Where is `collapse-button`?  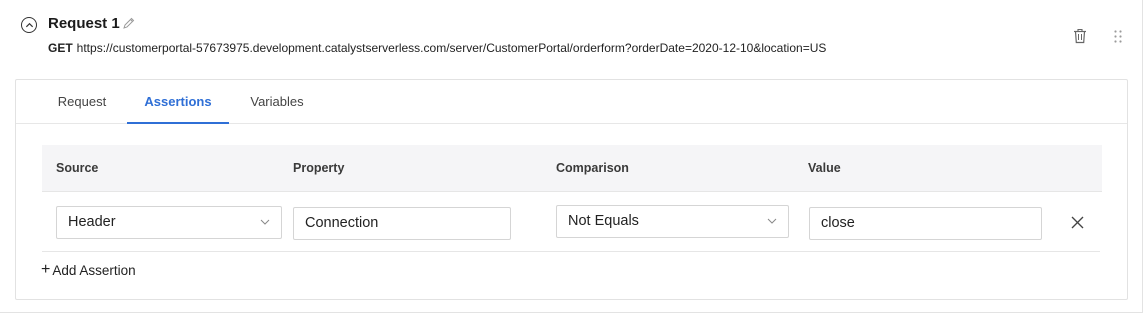
collapse-button is located at coordinates (29, 25).